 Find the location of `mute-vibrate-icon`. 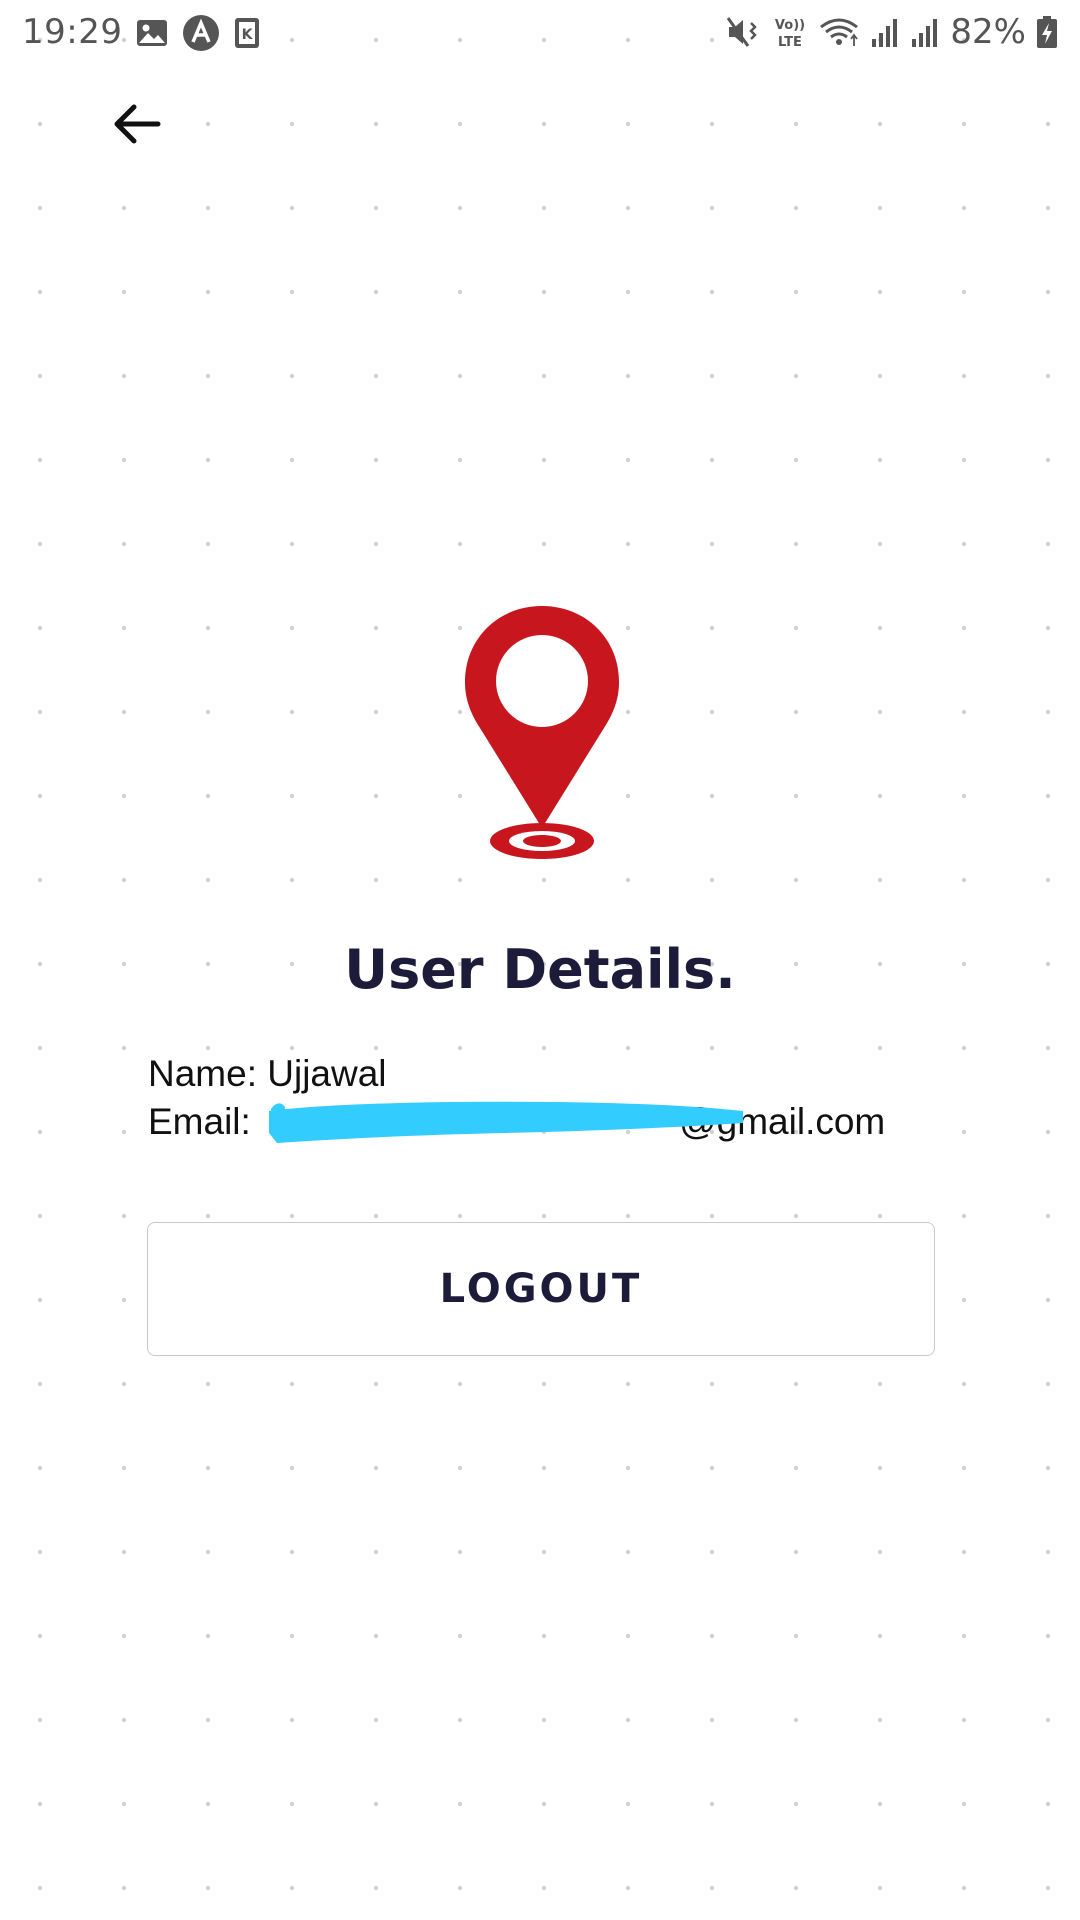

mute-vibrate-icon is located at coordinates (742, 32).